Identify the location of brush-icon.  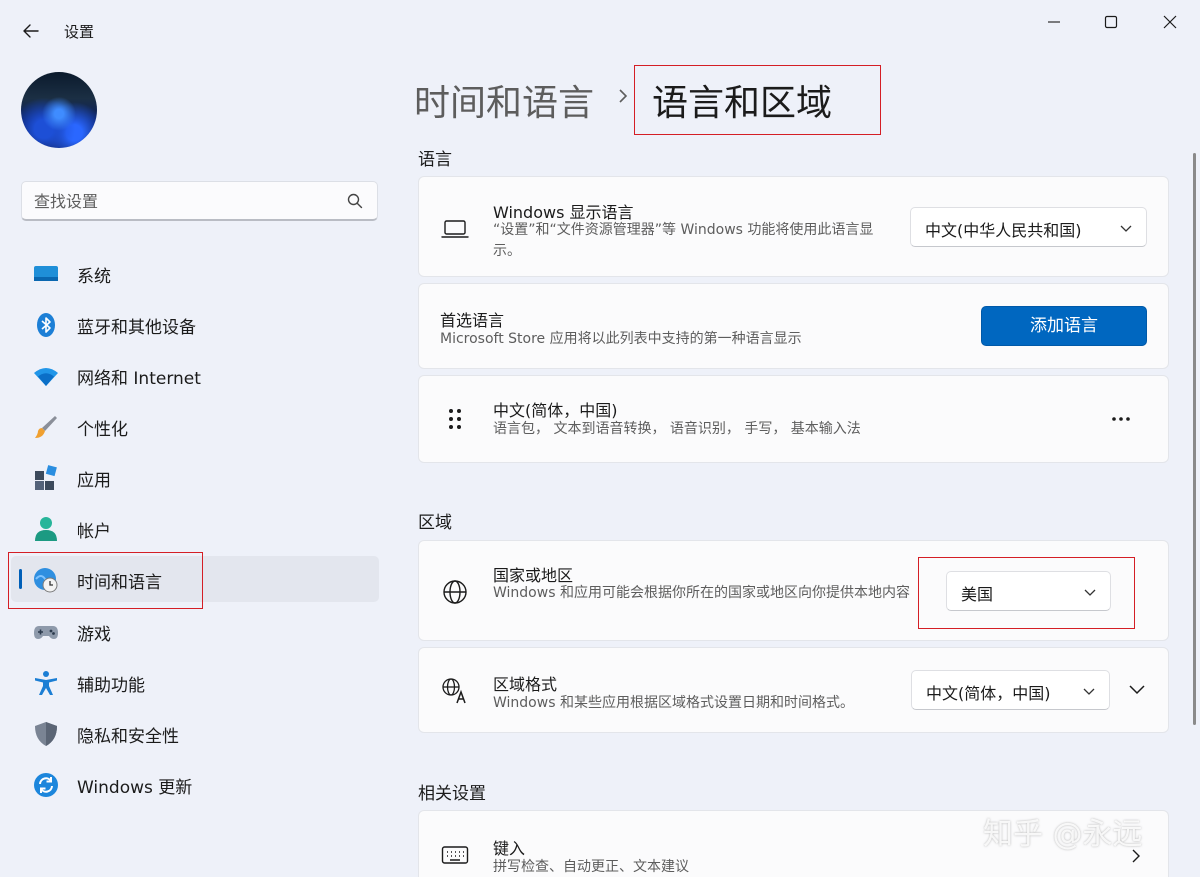
(46, 427).